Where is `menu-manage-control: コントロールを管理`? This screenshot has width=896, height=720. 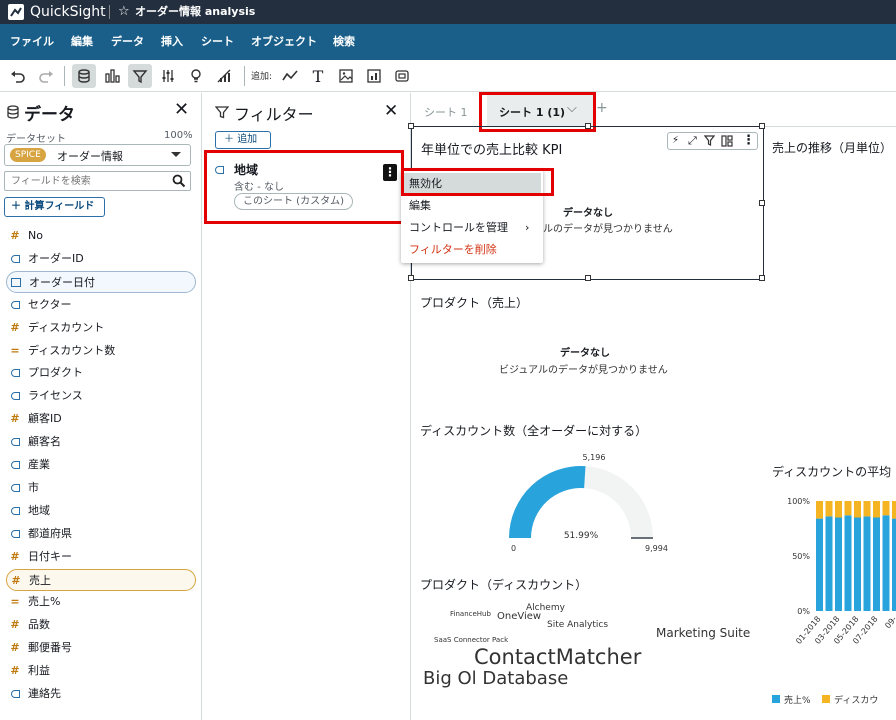 menu-manage-control: コントロールを管理 is located at coordinates (471, 228).